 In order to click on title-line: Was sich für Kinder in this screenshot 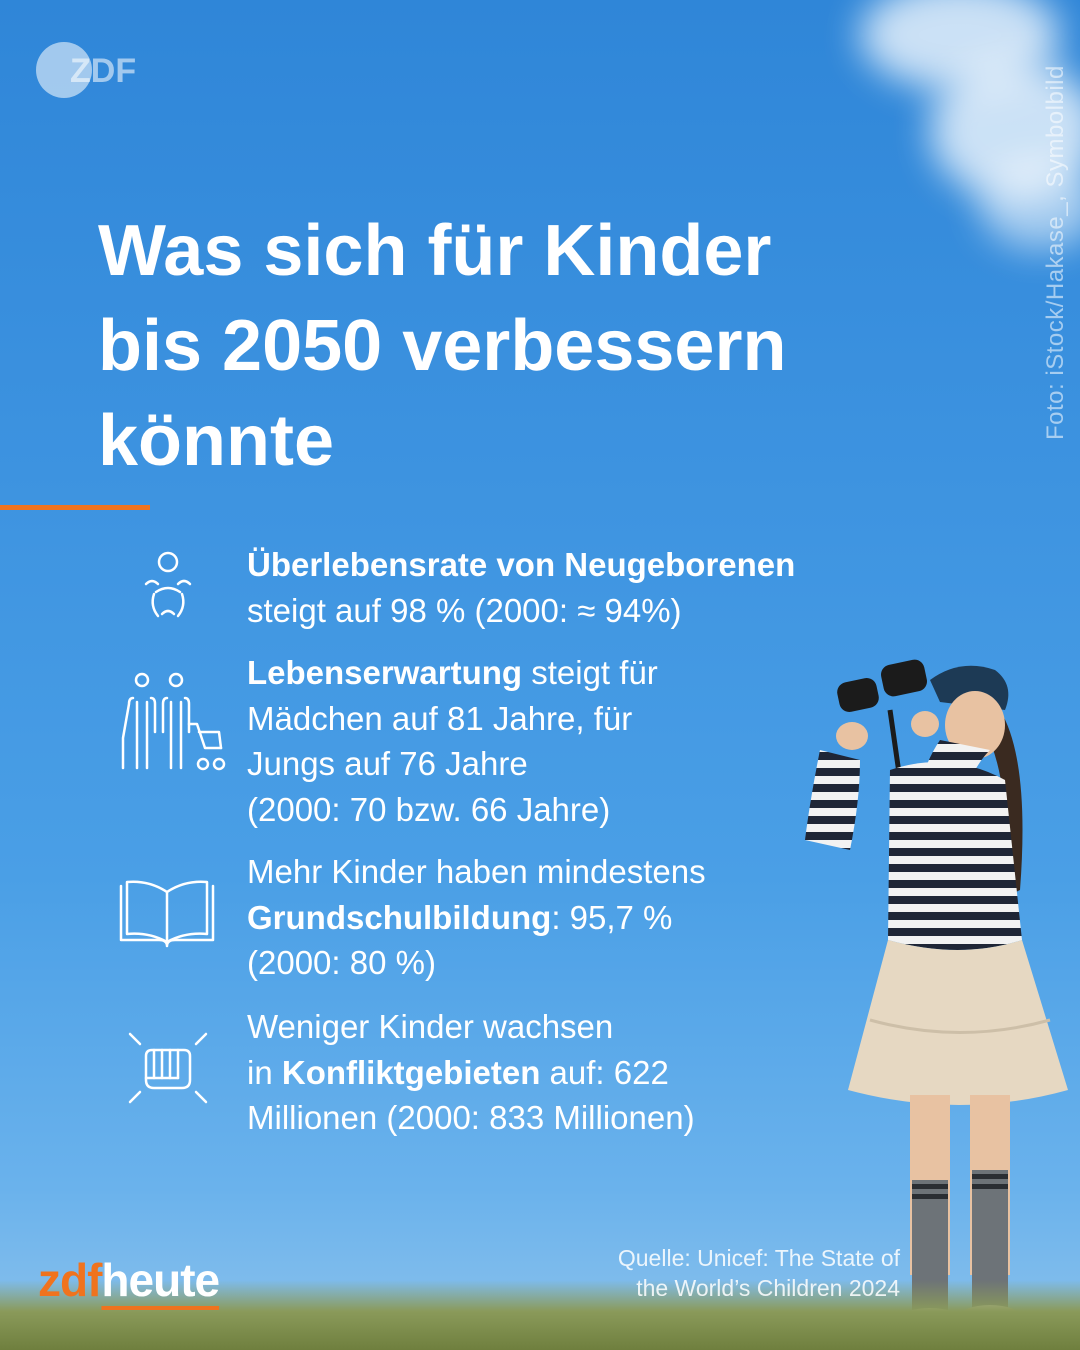, I will do `click(435, 251)`.